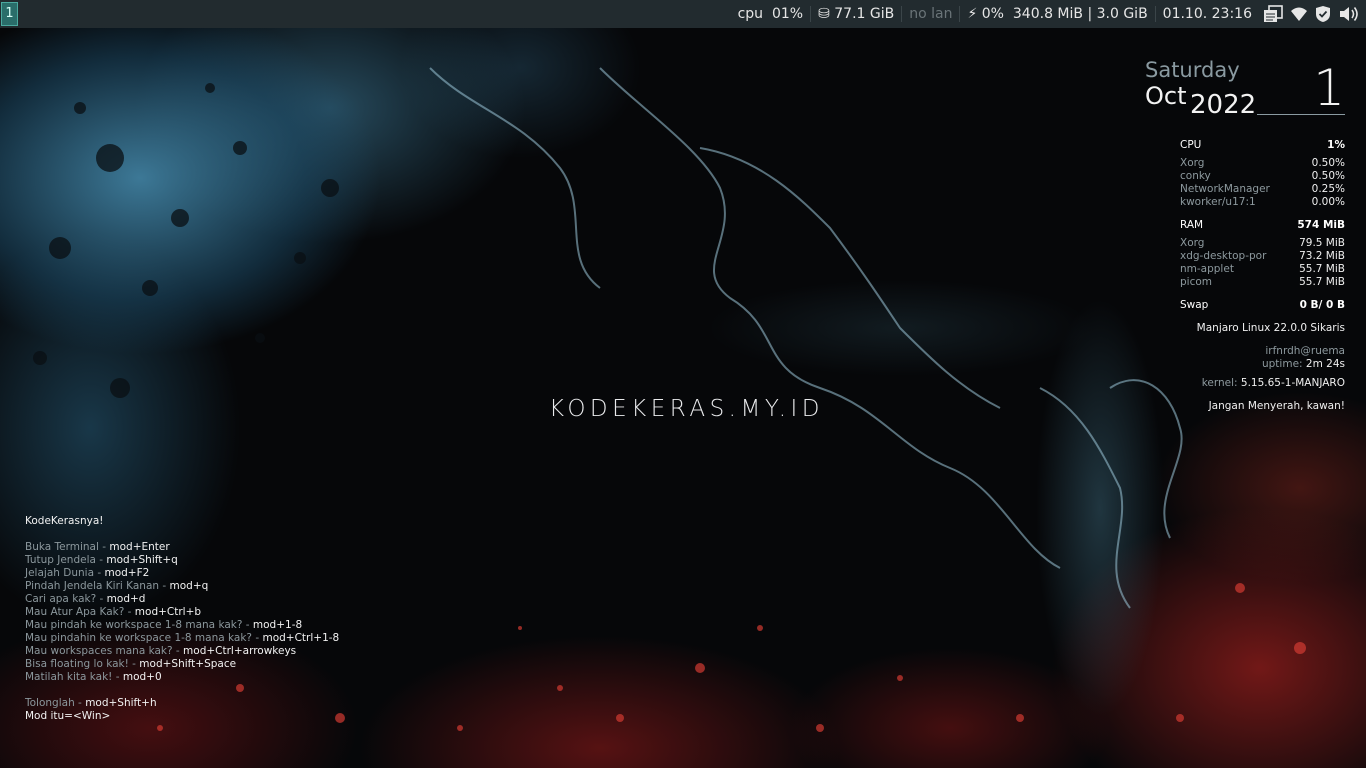 This screenshot has width=1366, height=768. Describe the element at coordinates (1245, 89) in the screenshot. I see `conky-date-widget: Saturday Oct 2022 1` at that location.